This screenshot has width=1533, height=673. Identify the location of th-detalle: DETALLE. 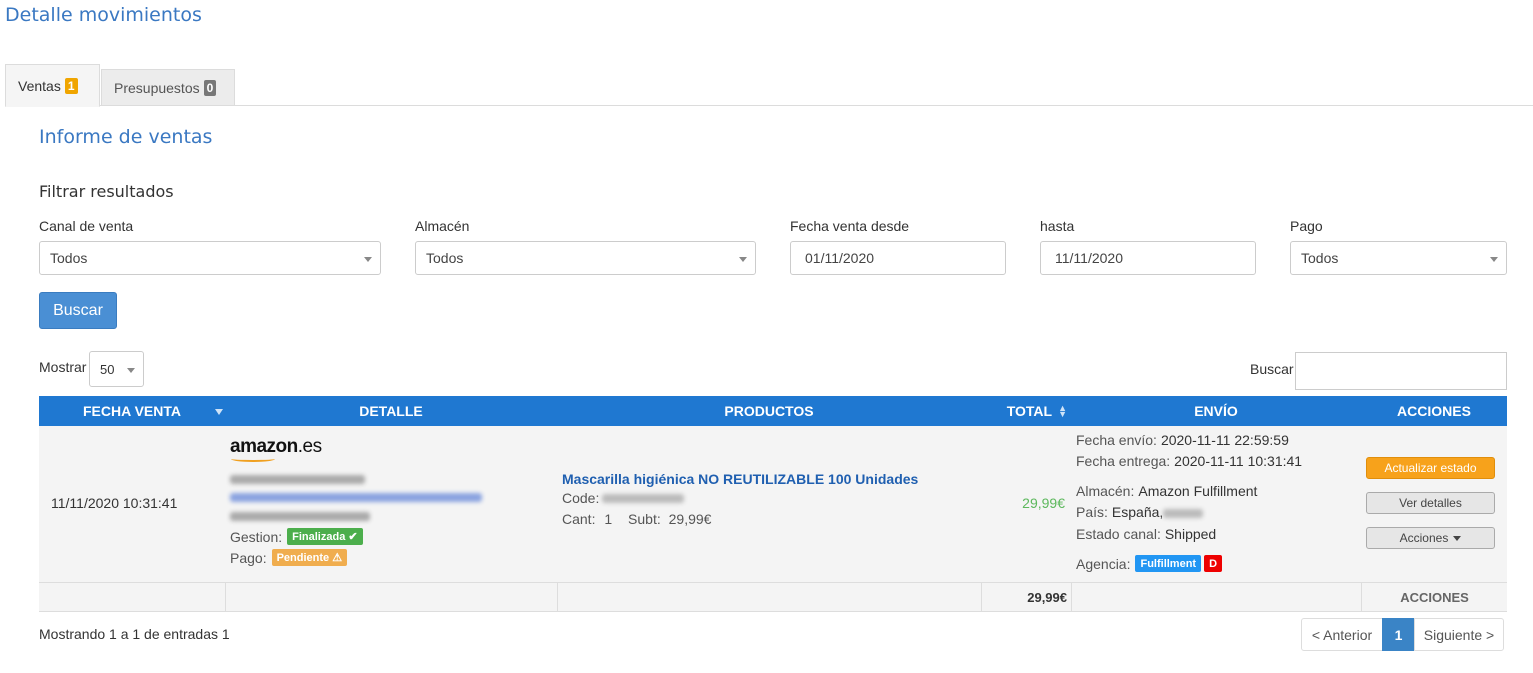
(391, 411).